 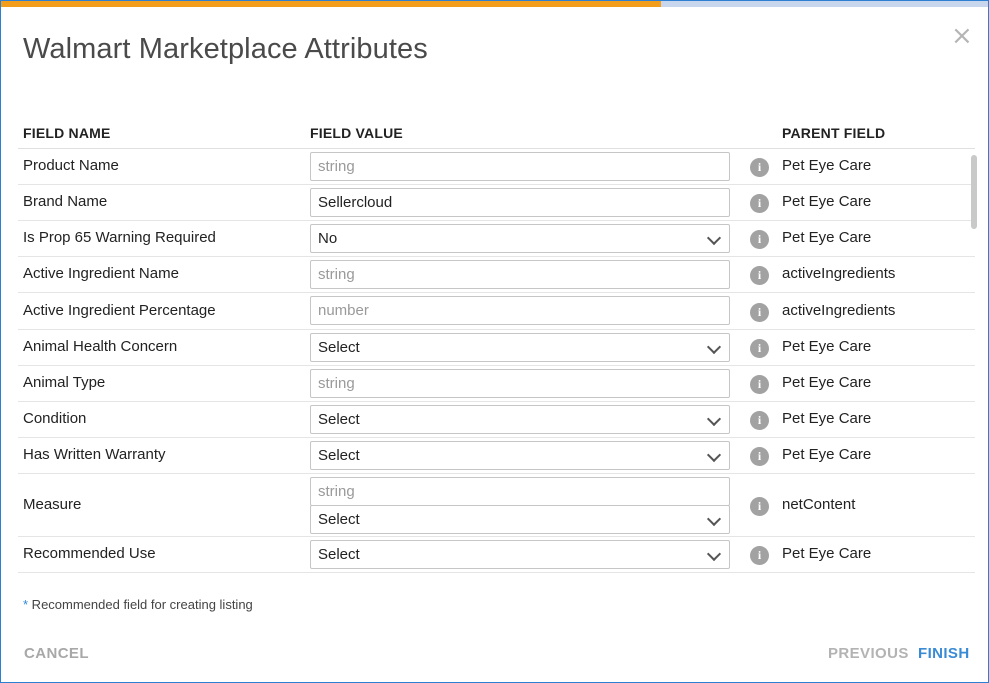 I want to click on table-row: Measure string Select i netContent, so click(x=496, y=505).